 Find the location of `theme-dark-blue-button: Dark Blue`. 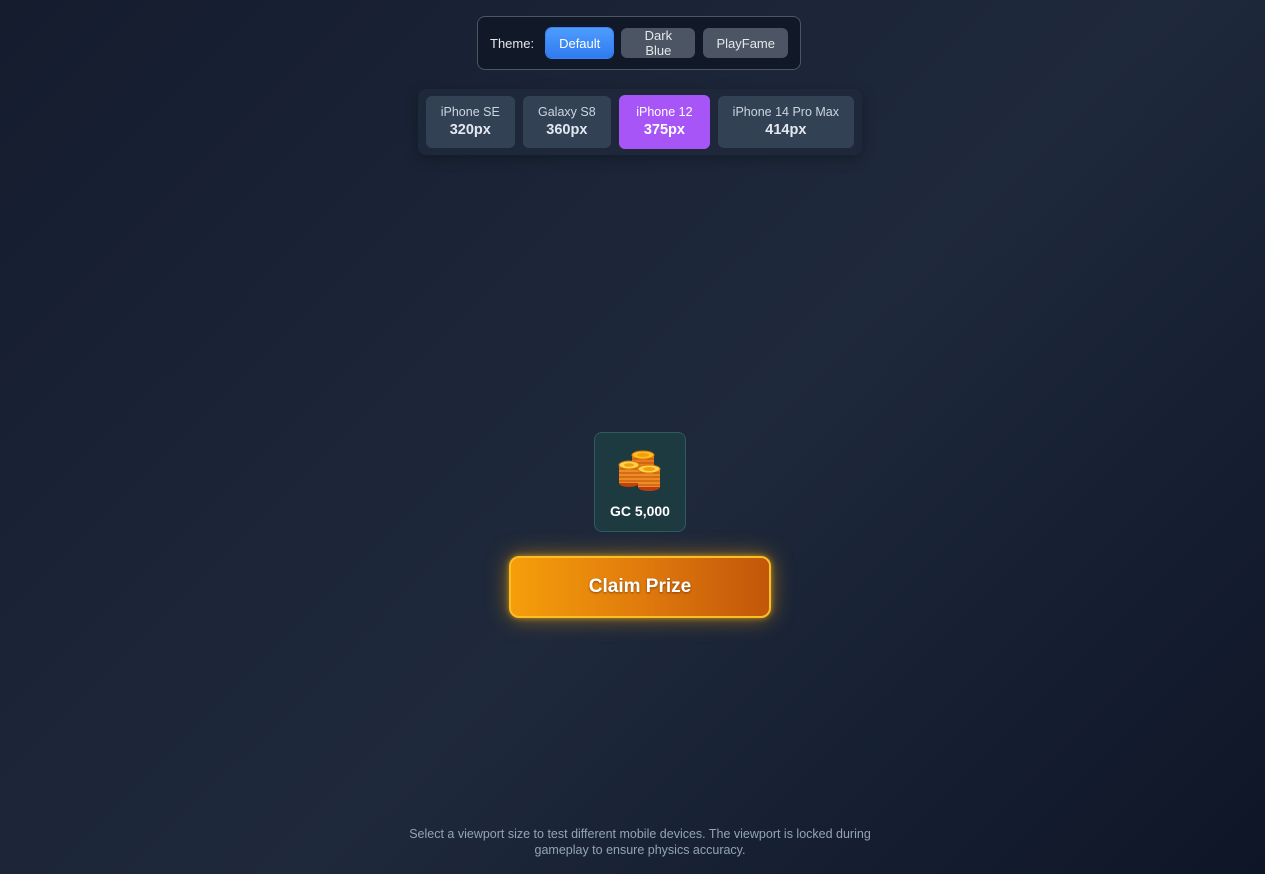

theme-dark-blue-button: Dark Blue is located at coordinates (658, 43).